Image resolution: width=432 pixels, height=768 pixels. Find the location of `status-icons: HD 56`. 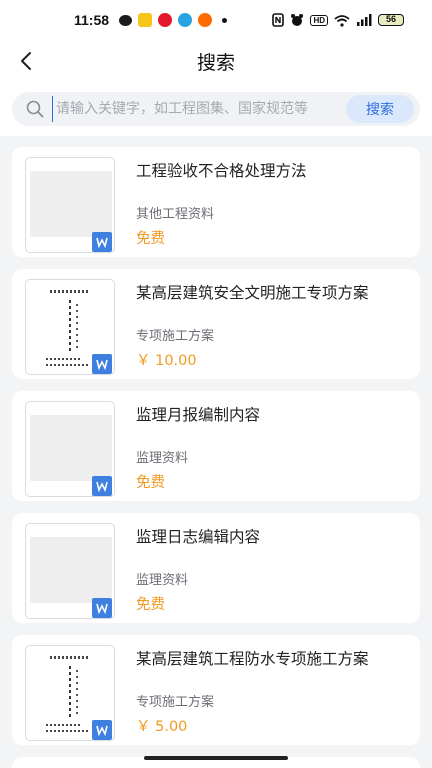

status-icons: HD 56 is located at coordinates (338, 20).